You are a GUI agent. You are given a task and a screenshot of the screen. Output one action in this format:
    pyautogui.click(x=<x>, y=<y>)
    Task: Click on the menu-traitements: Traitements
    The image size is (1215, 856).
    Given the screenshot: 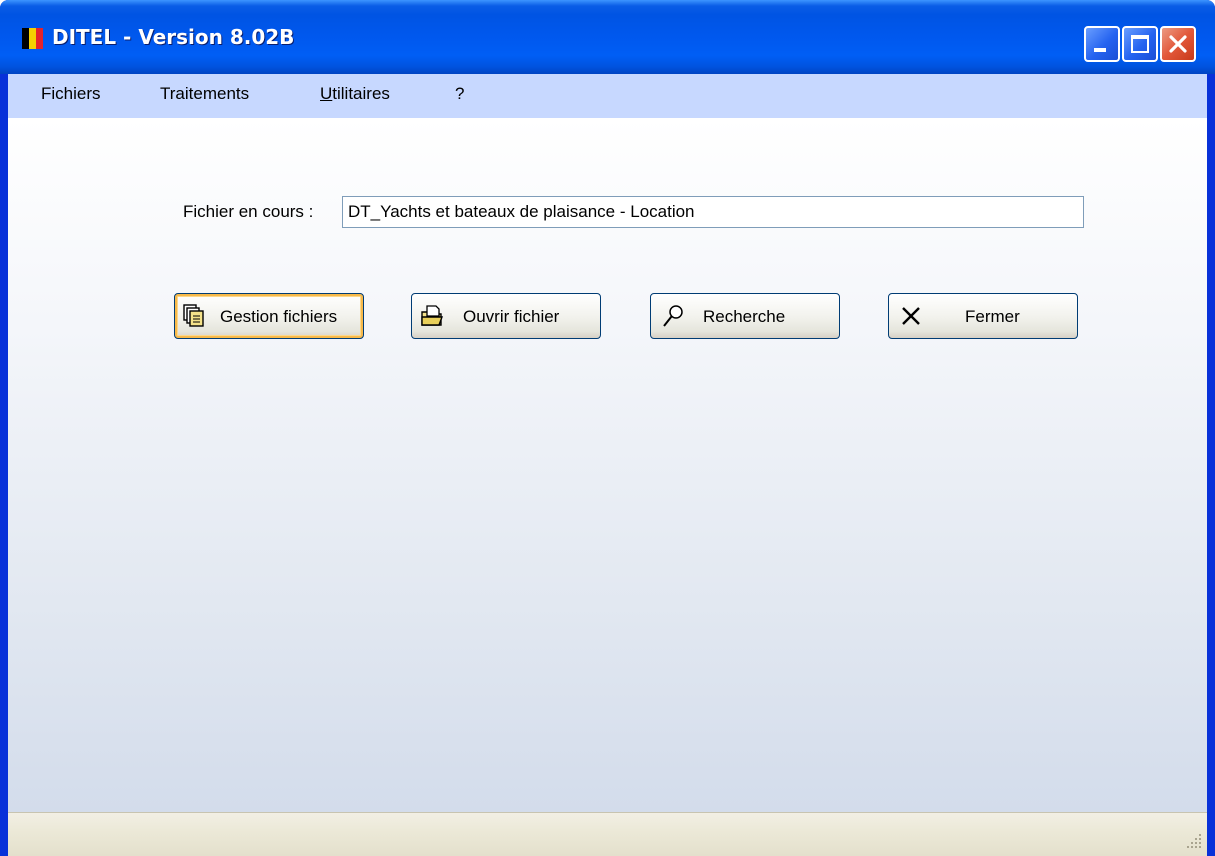 What is the action you would take?
    pyautogui.click(x=204, y=94)
    